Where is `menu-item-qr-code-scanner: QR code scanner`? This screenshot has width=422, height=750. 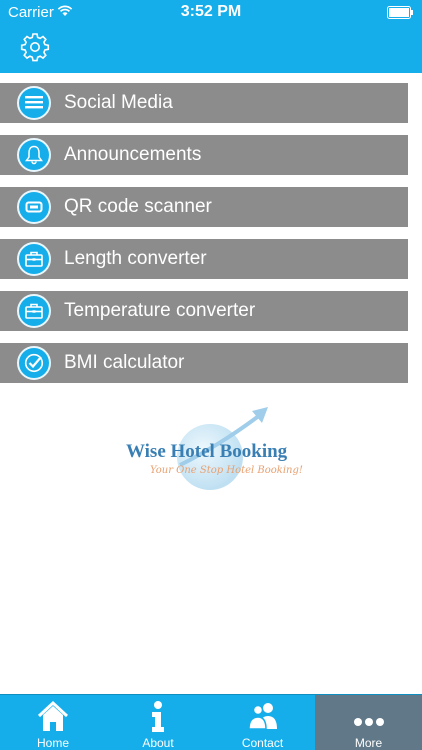
menu-item-qr-code-scanner: QR code scanner is located at coordinates (204, 207).